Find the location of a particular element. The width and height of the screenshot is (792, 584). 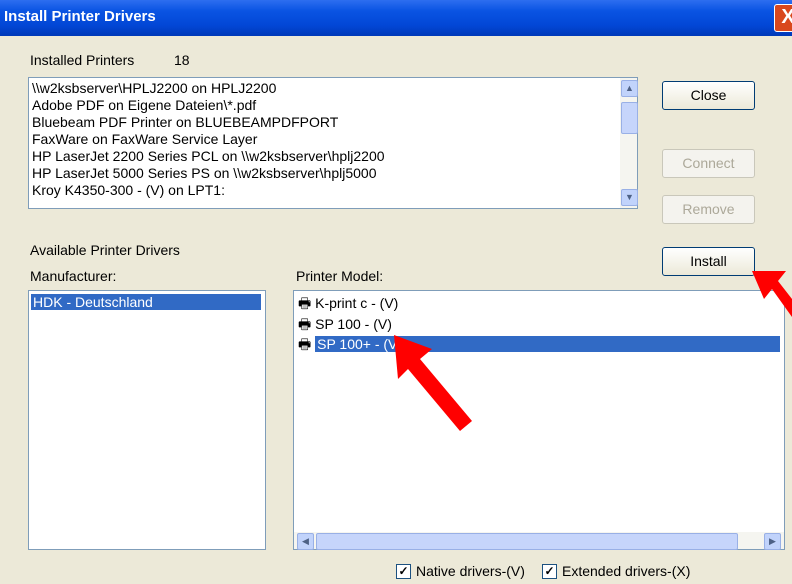

installed-printers-count: 18 is located at coordinates (182, 60).